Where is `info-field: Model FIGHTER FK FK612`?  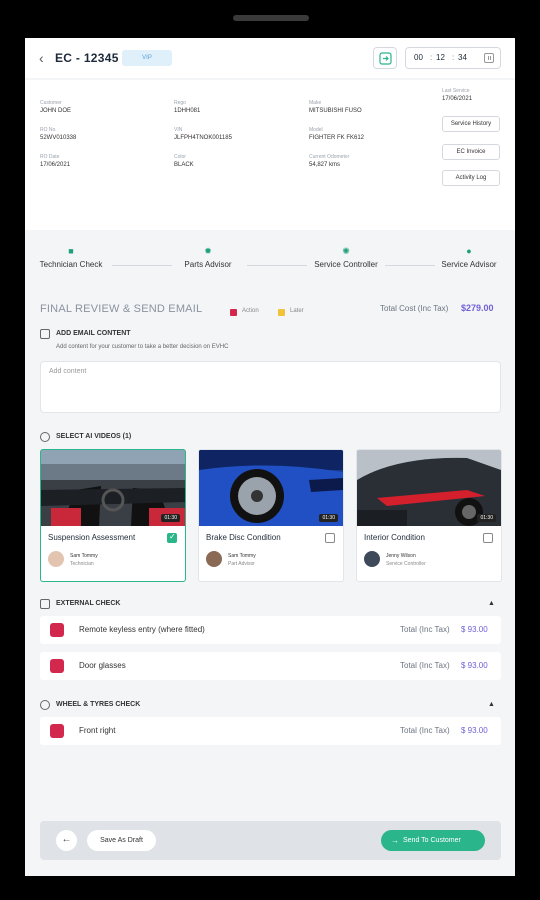 info-field: Model FIGHTER FK FK612 is located at coordinates (336, 134).